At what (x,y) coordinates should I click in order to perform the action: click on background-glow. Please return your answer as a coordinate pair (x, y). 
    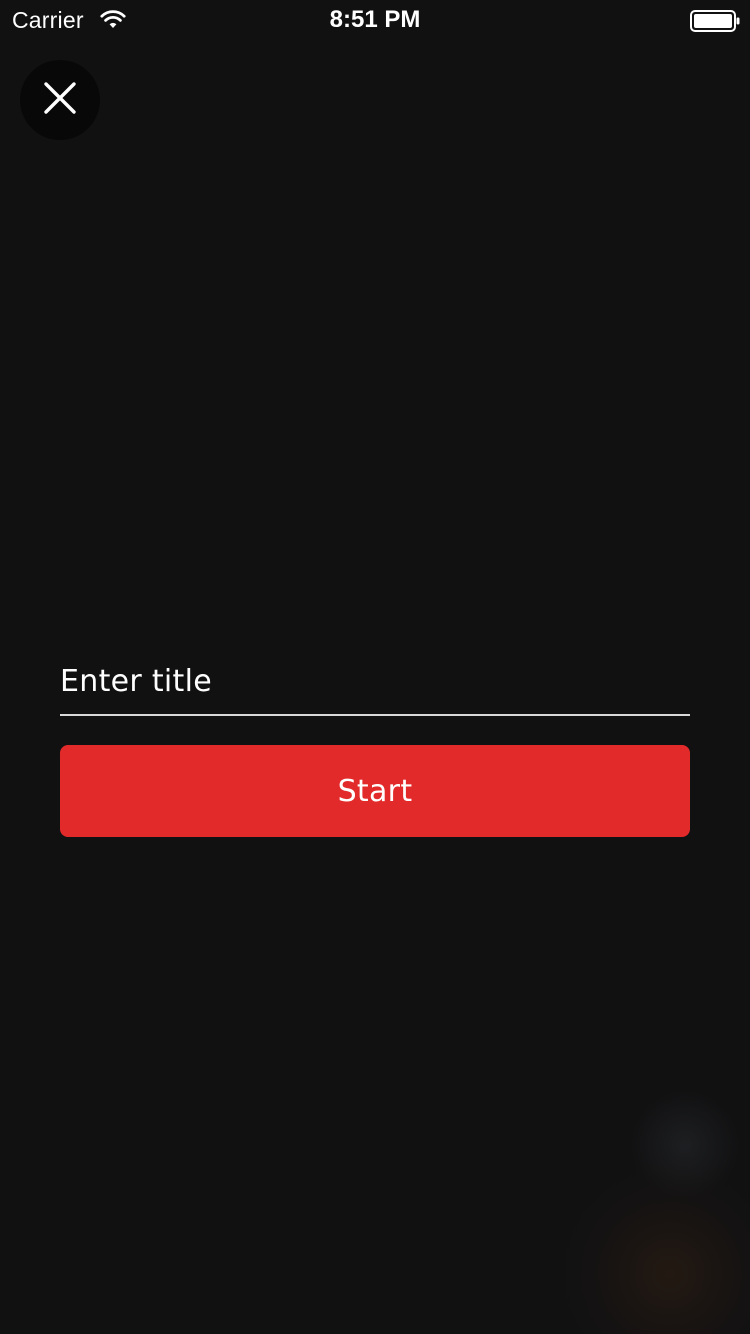
    Looking at the image, I should click on (685, 1145).